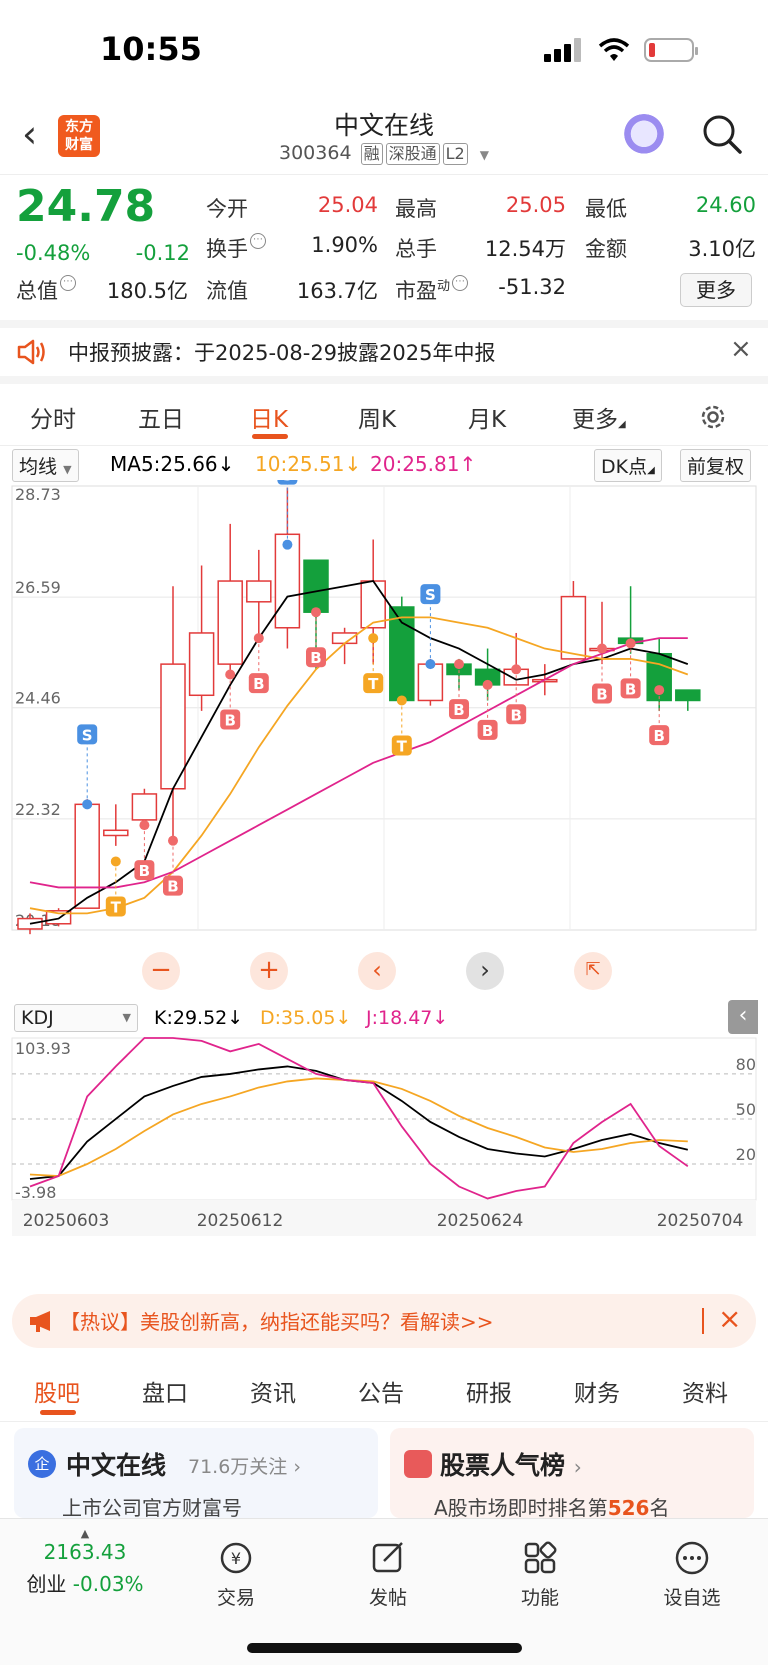 This screenshot has height=1665, width=768. Describe the element at coordinates (38, 809) in the screenshot. I see `y-tick-label: 22.32` at that location.